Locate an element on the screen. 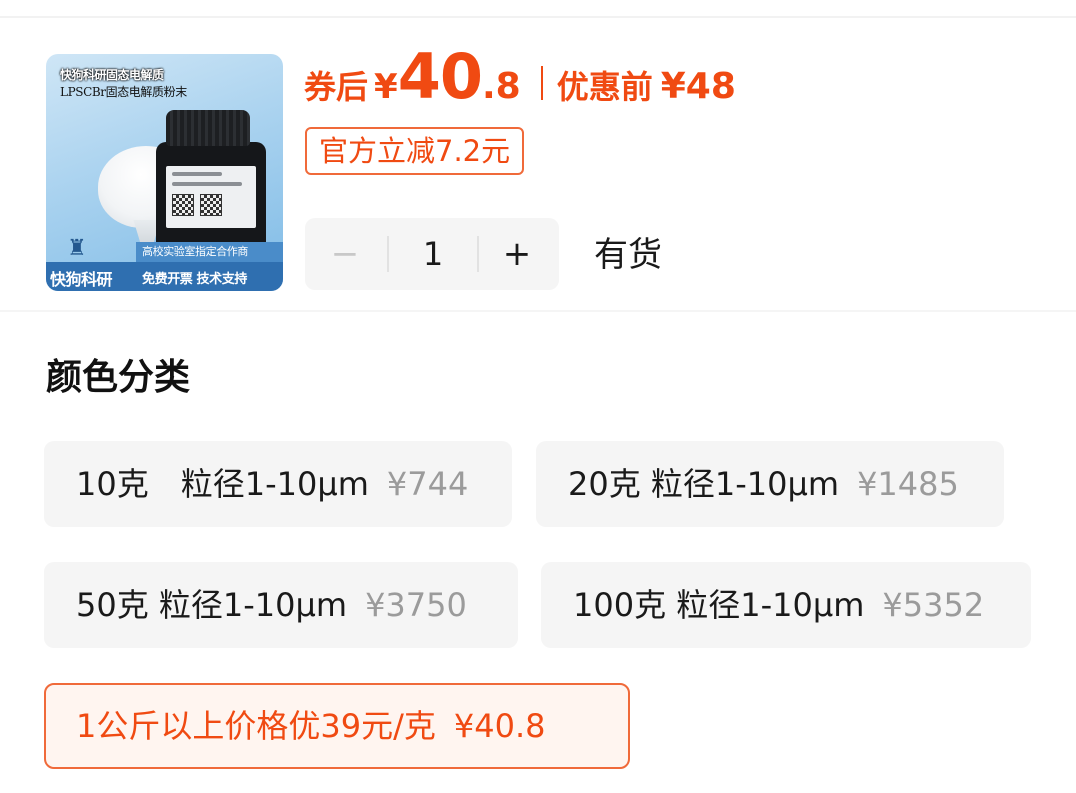  dog-logo-icon: ♜ is located at coordinates (77, 248).